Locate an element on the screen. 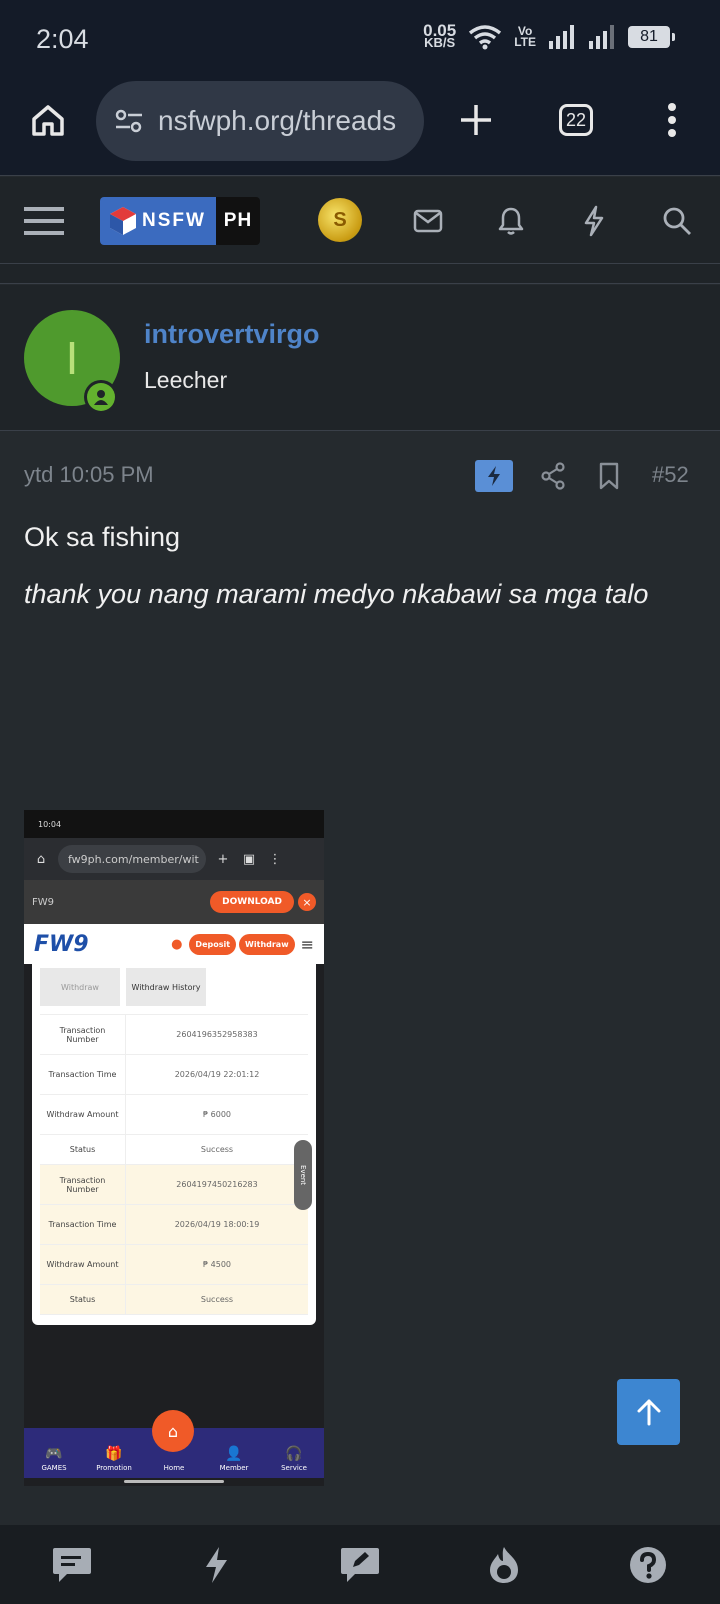 Image resolution: width=720 pixels, height=1604 pixels. embedded-plus-icon: + is located at coordinates (223, 859).